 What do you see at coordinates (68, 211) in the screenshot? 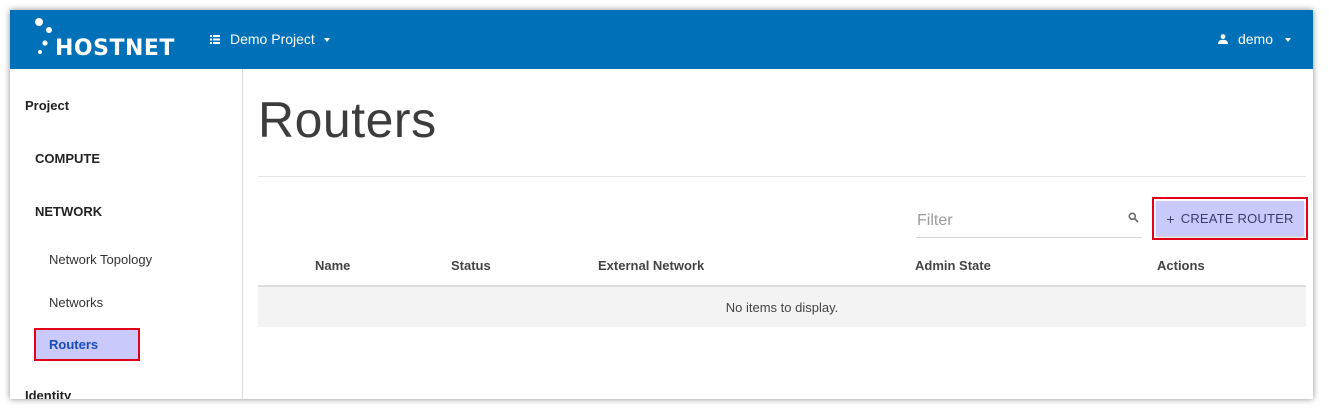
I see `sidebar-item-network: NETWORK` at bounding box center [68, 211].